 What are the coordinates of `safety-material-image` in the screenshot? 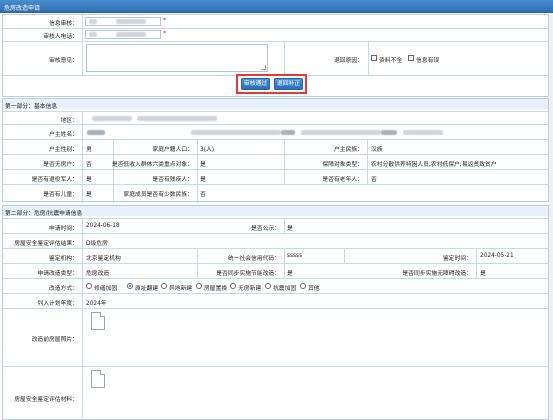 It's located at (98, 379).